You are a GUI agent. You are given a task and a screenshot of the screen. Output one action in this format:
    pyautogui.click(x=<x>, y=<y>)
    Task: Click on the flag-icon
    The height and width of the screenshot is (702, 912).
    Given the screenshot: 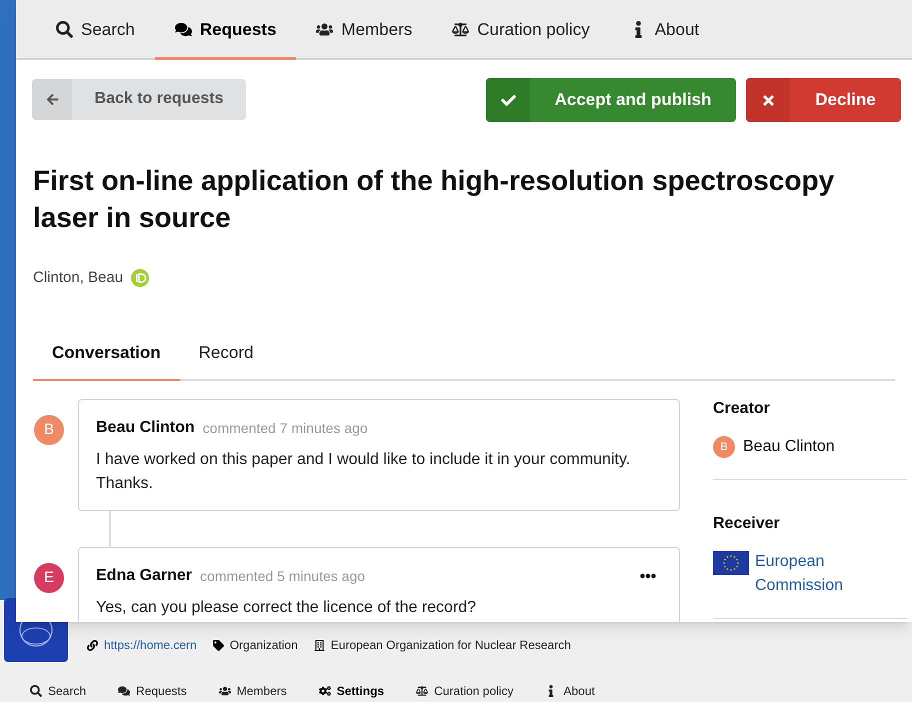 What is the action you would take?
    pyautogui.click(x=731, y=563)
    